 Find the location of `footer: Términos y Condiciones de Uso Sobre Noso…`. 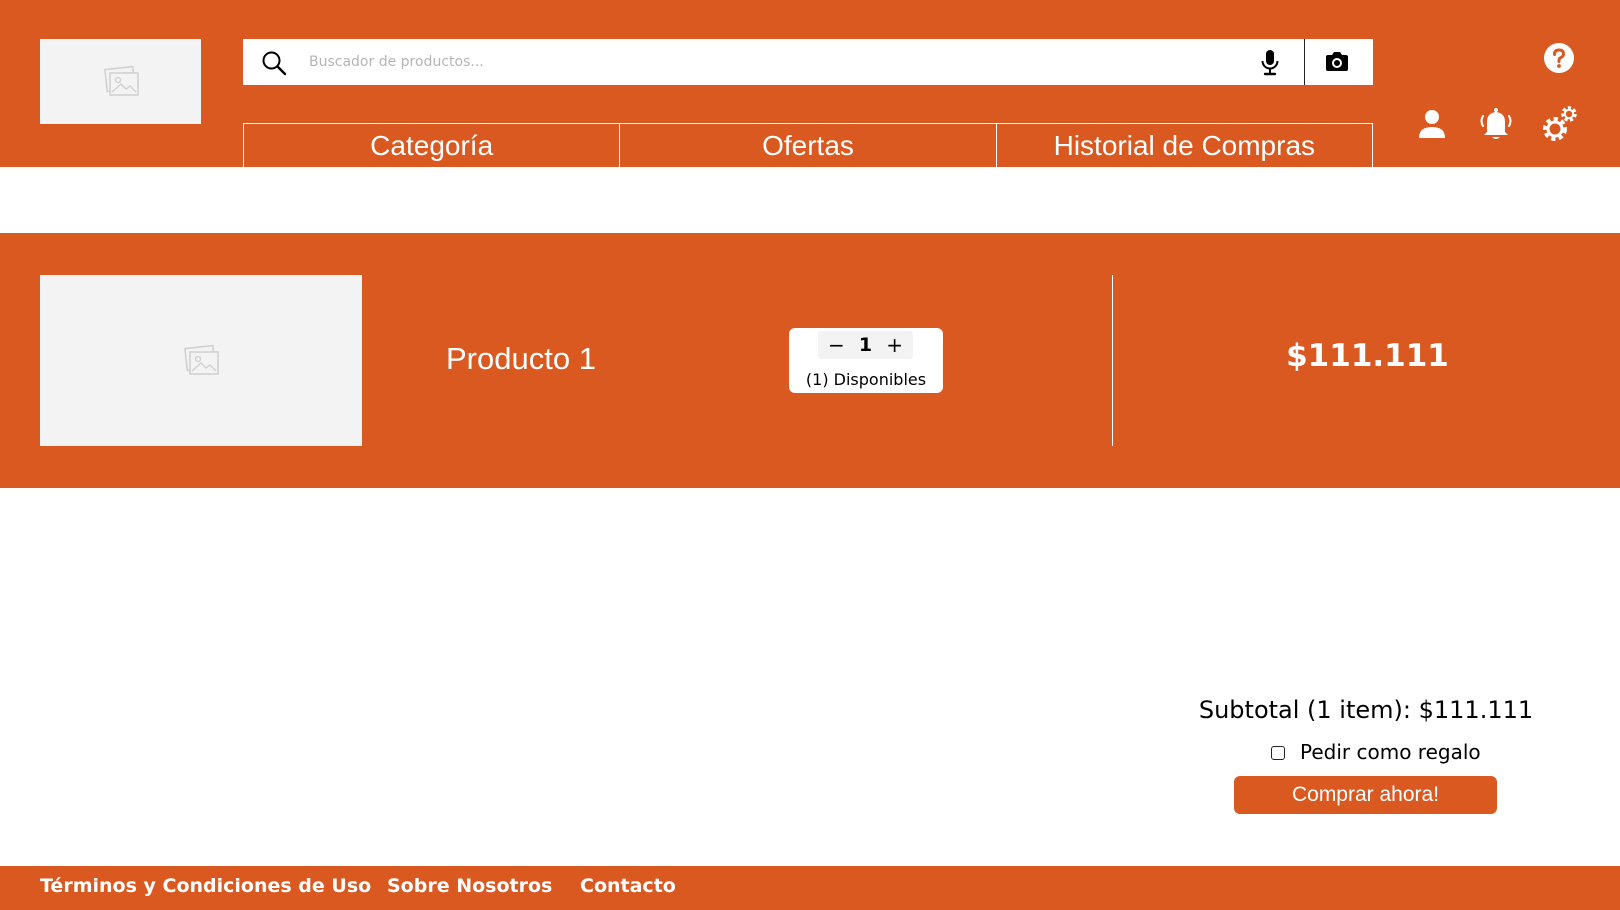

footer: Términos y Condiciones de Uso Sobre Noso… is located at coordinates (810, 888).